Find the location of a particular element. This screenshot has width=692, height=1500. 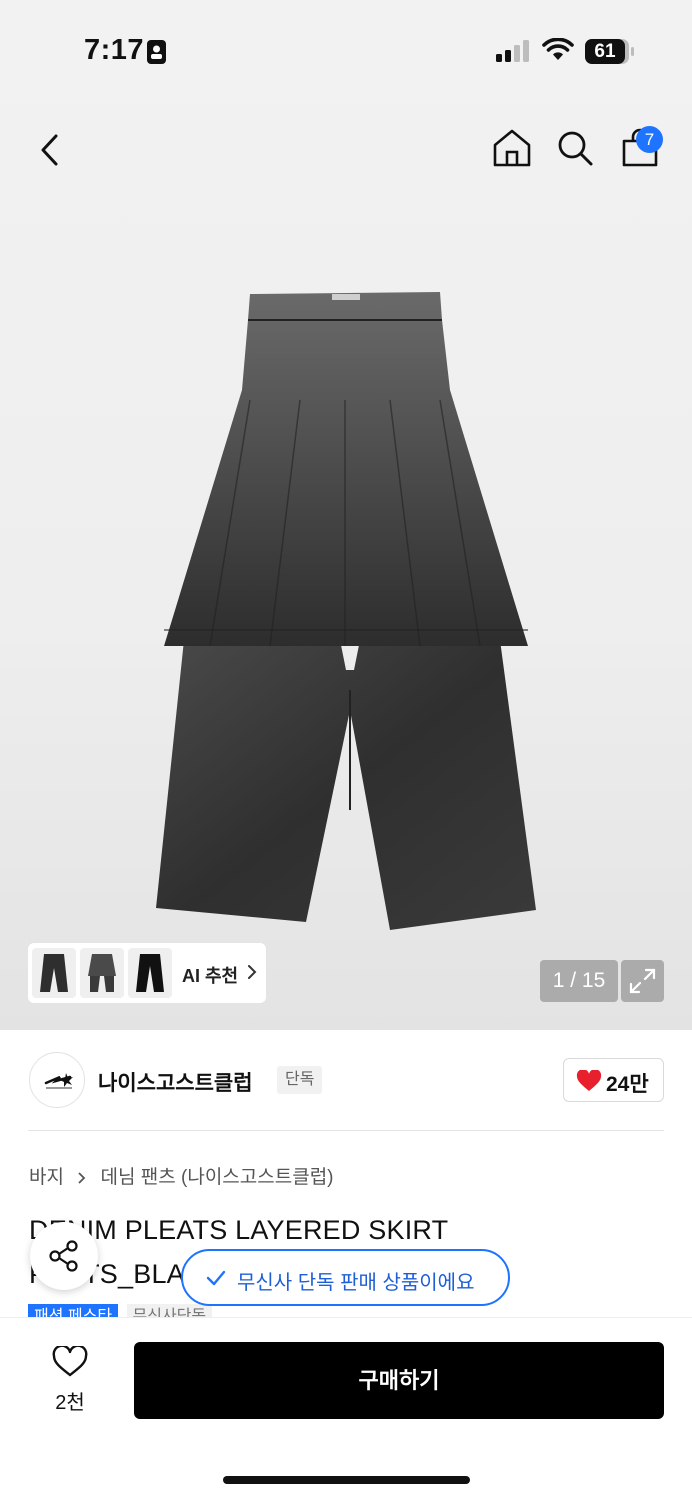

brand-name: 나이스고스트클럽 is located at coordinates (175, 1082).